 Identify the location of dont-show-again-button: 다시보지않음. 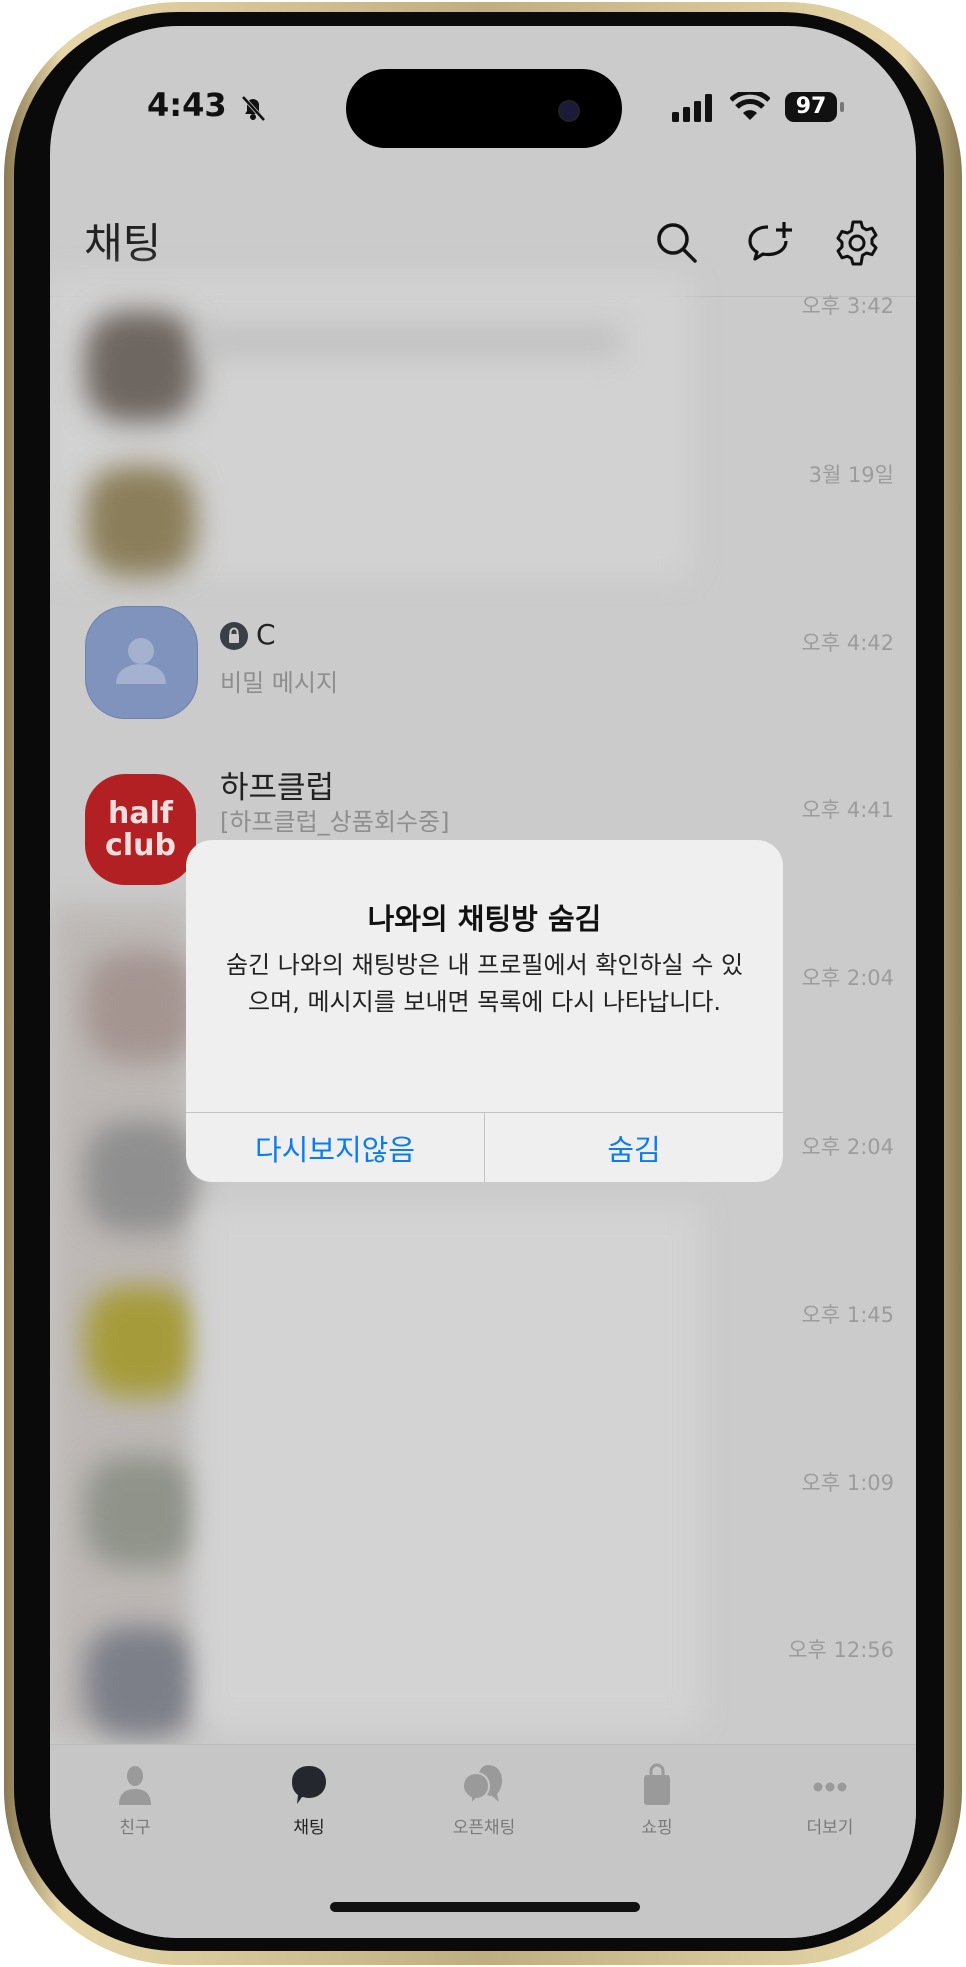
(335, 1147).